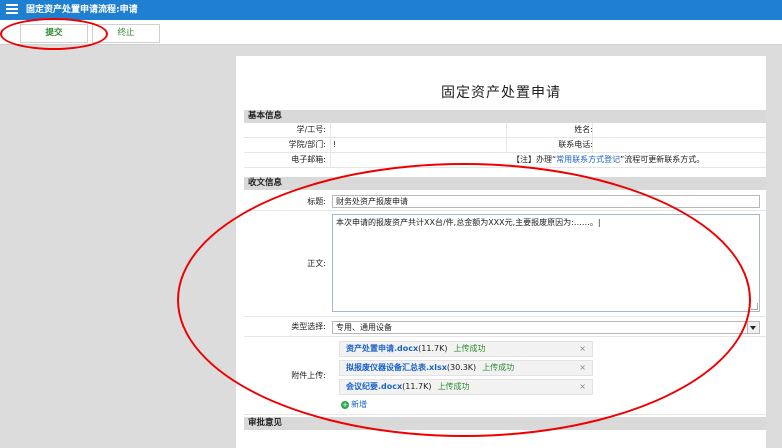 This screenshot has height=448, width=782. What do you see at coordinates (575, 144) in the screenshot?
I see `phone-label: 联系电话:` at bounding box center [575, 144].